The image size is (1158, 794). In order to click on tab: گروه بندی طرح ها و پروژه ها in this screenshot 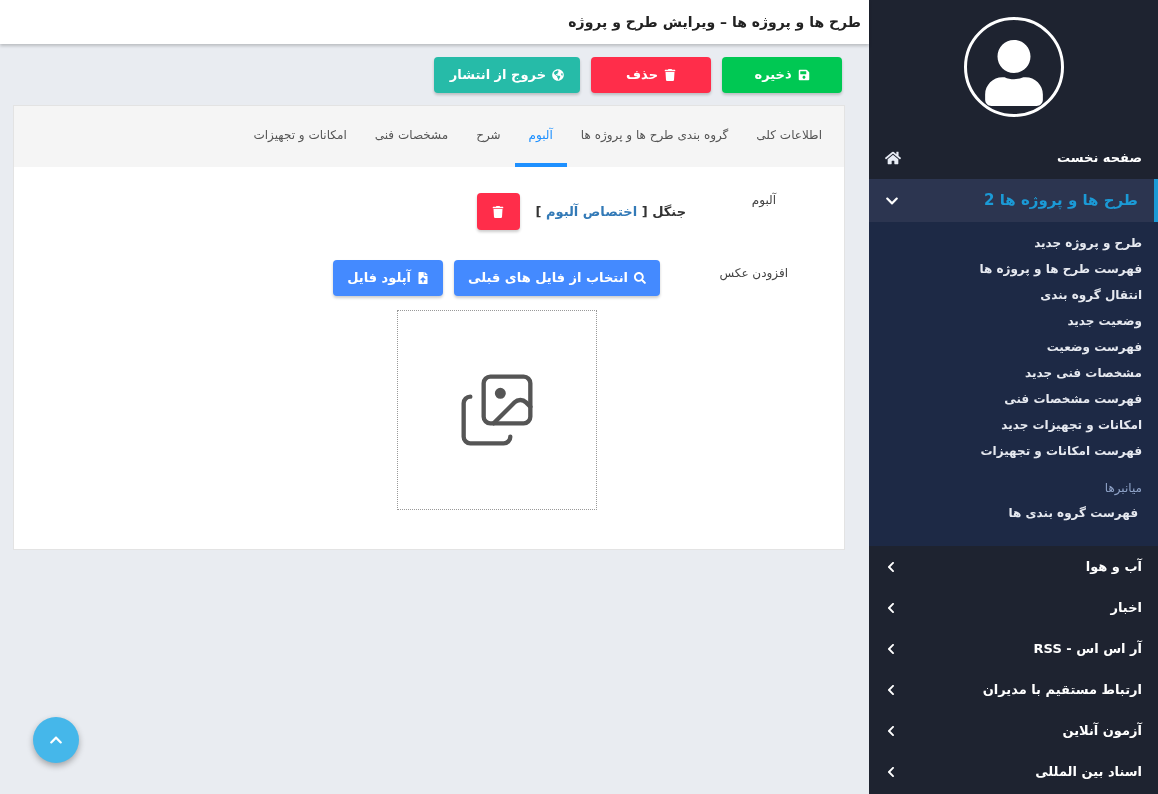, I will do `click(654, 136)`.